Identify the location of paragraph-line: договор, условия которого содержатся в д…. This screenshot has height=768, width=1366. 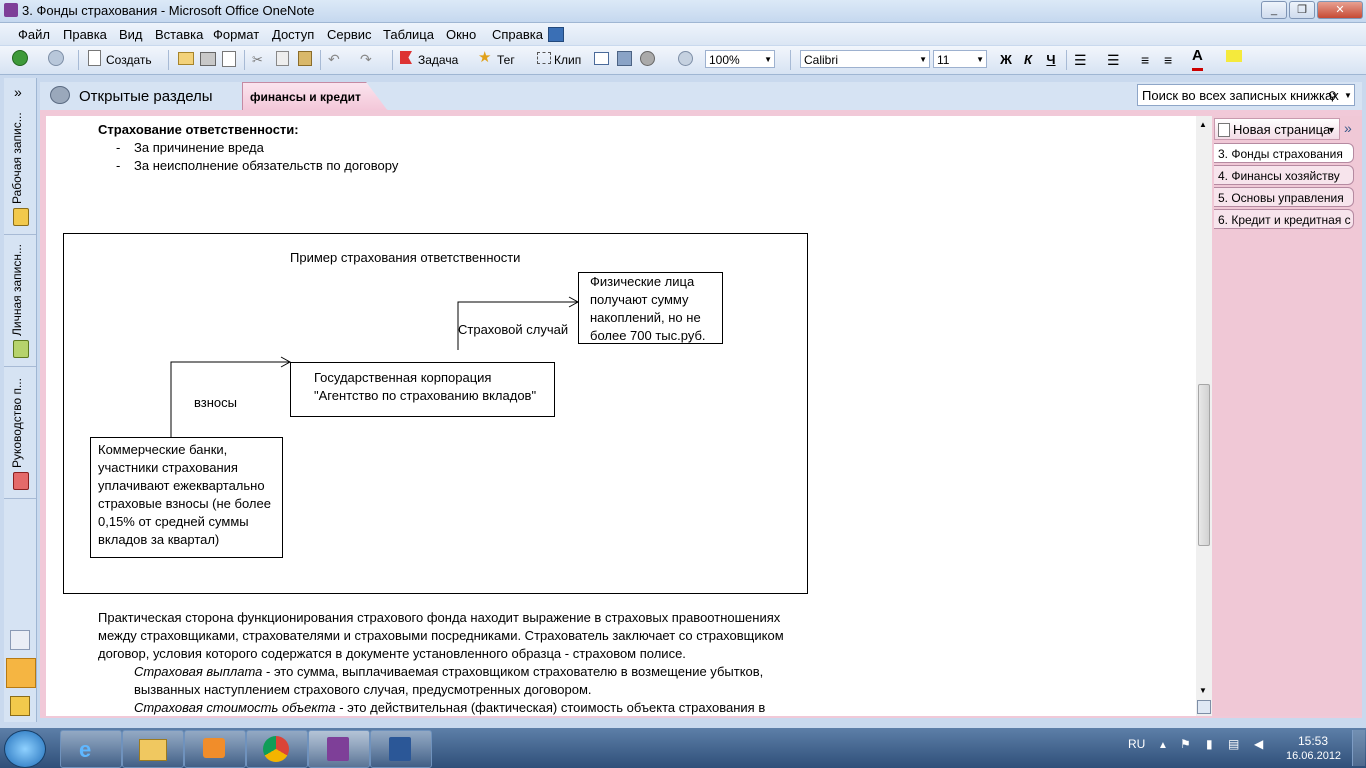
(392, 653).